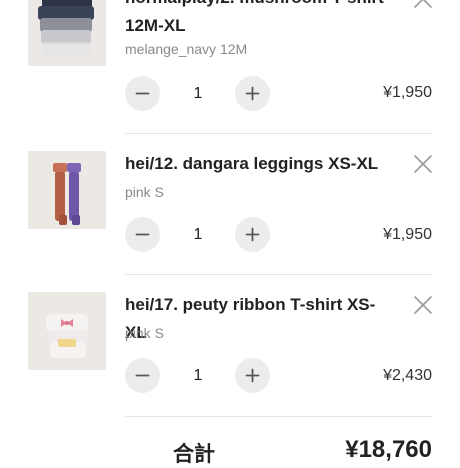  What do you see at coordinates (260, 319) in the screenshot?
I see `product-title: hei/17. peuty ribbon T-shirt XS-XL` at bounding box center [260, 319].